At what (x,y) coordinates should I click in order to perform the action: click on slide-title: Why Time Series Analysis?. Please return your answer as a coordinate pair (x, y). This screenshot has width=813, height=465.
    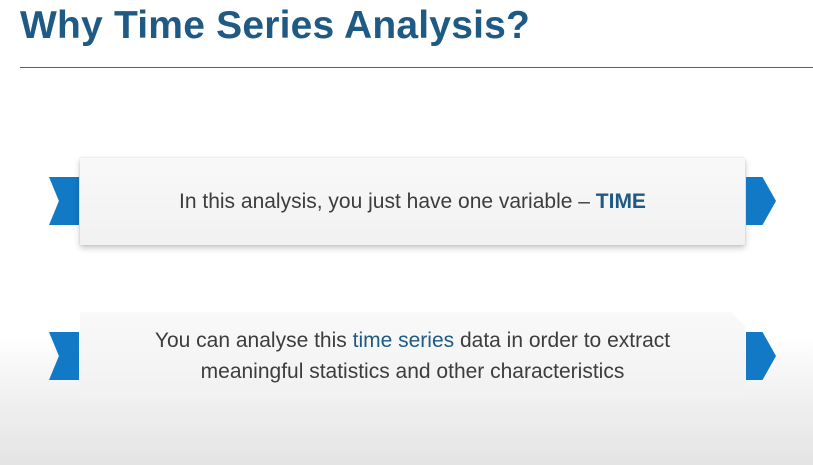
    Looking at the image, I should click on (275, 25).